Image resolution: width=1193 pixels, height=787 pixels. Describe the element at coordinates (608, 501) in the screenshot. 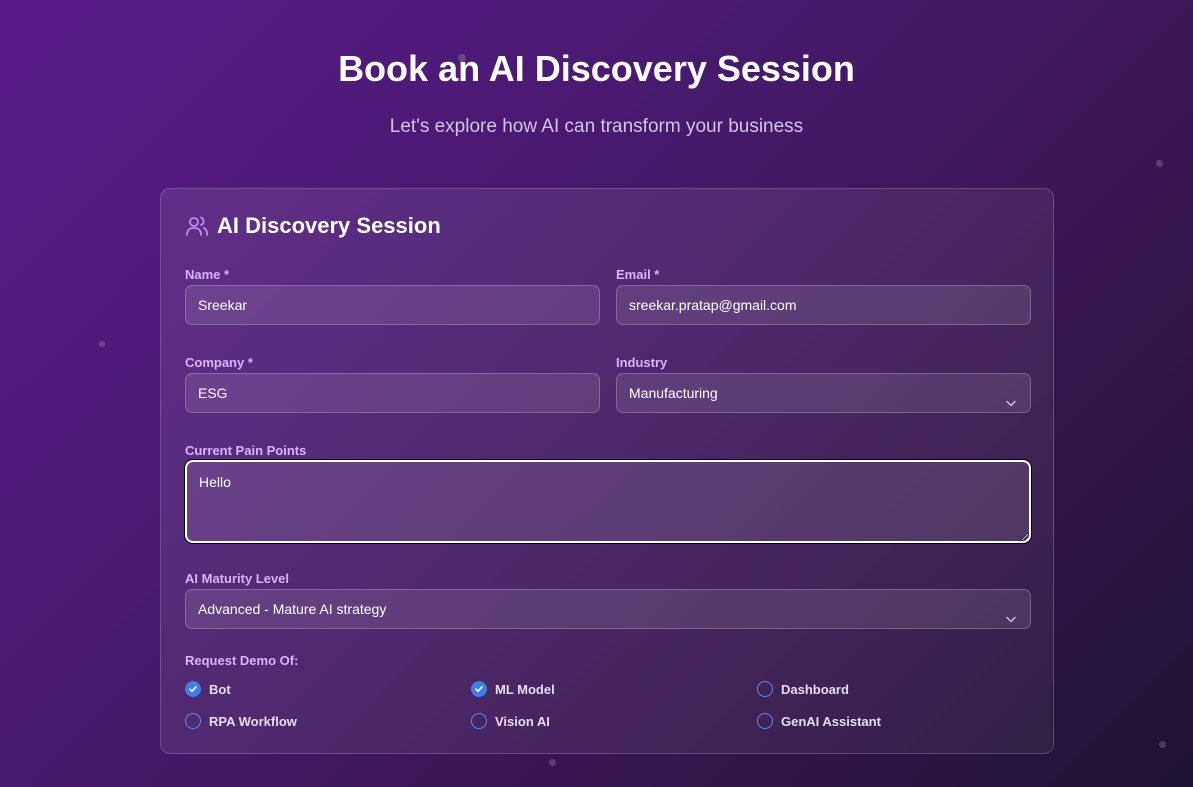

I see `pain-points-textarea: Hello` at that location.